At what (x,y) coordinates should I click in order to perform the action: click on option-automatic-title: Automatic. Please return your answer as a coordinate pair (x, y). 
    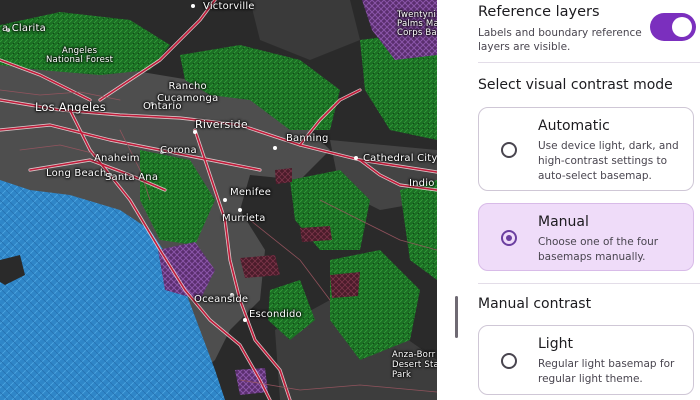
    Looking at the image, I should click on (574, 126).